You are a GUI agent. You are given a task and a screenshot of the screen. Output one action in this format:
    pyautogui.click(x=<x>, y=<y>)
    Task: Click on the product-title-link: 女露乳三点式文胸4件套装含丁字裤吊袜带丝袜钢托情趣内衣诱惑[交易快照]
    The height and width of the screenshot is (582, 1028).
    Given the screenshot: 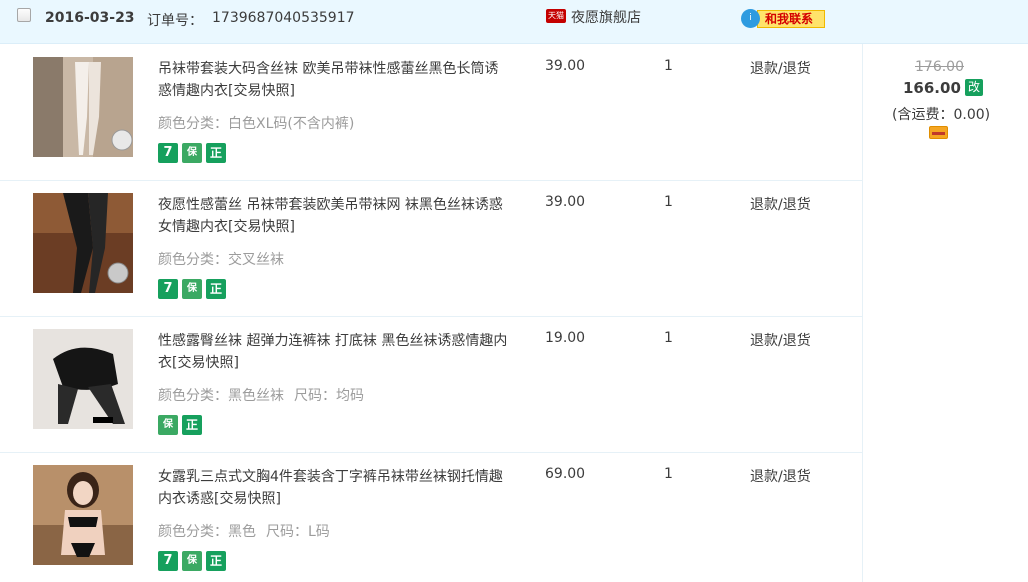 What is the action you would take?
    pyautogui.click(x=333, y=488)
    